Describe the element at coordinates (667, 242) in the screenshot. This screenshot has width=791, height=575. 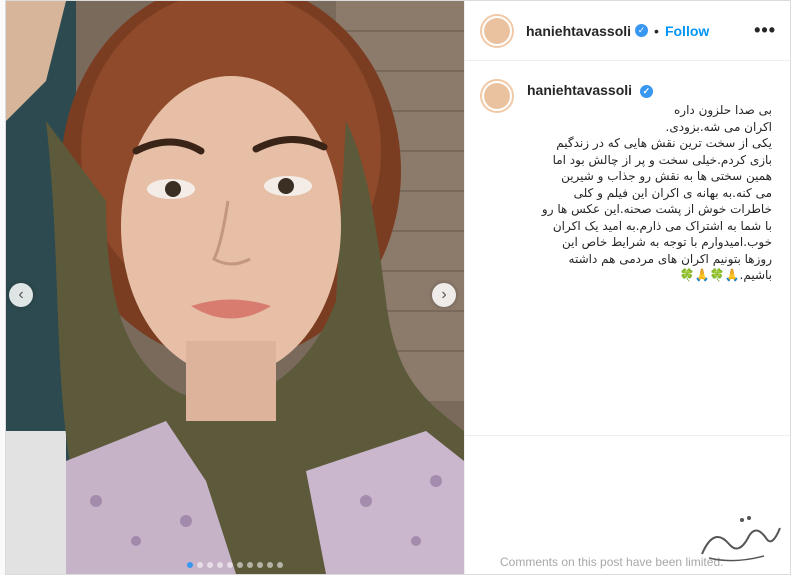
I see `caption-line: خوب.امیدوارم با توجه به شرایط خاص این` at that location.